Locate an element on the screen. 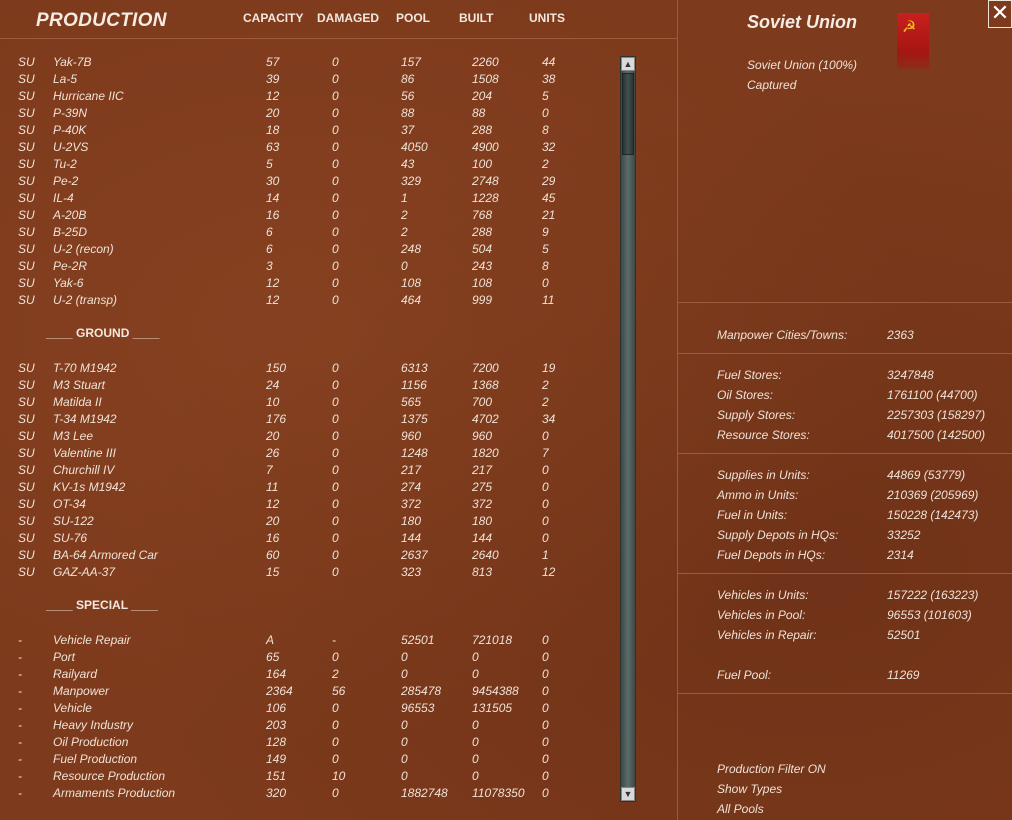  capacity-header: CAPACITY is located at coordinates (273, 18).